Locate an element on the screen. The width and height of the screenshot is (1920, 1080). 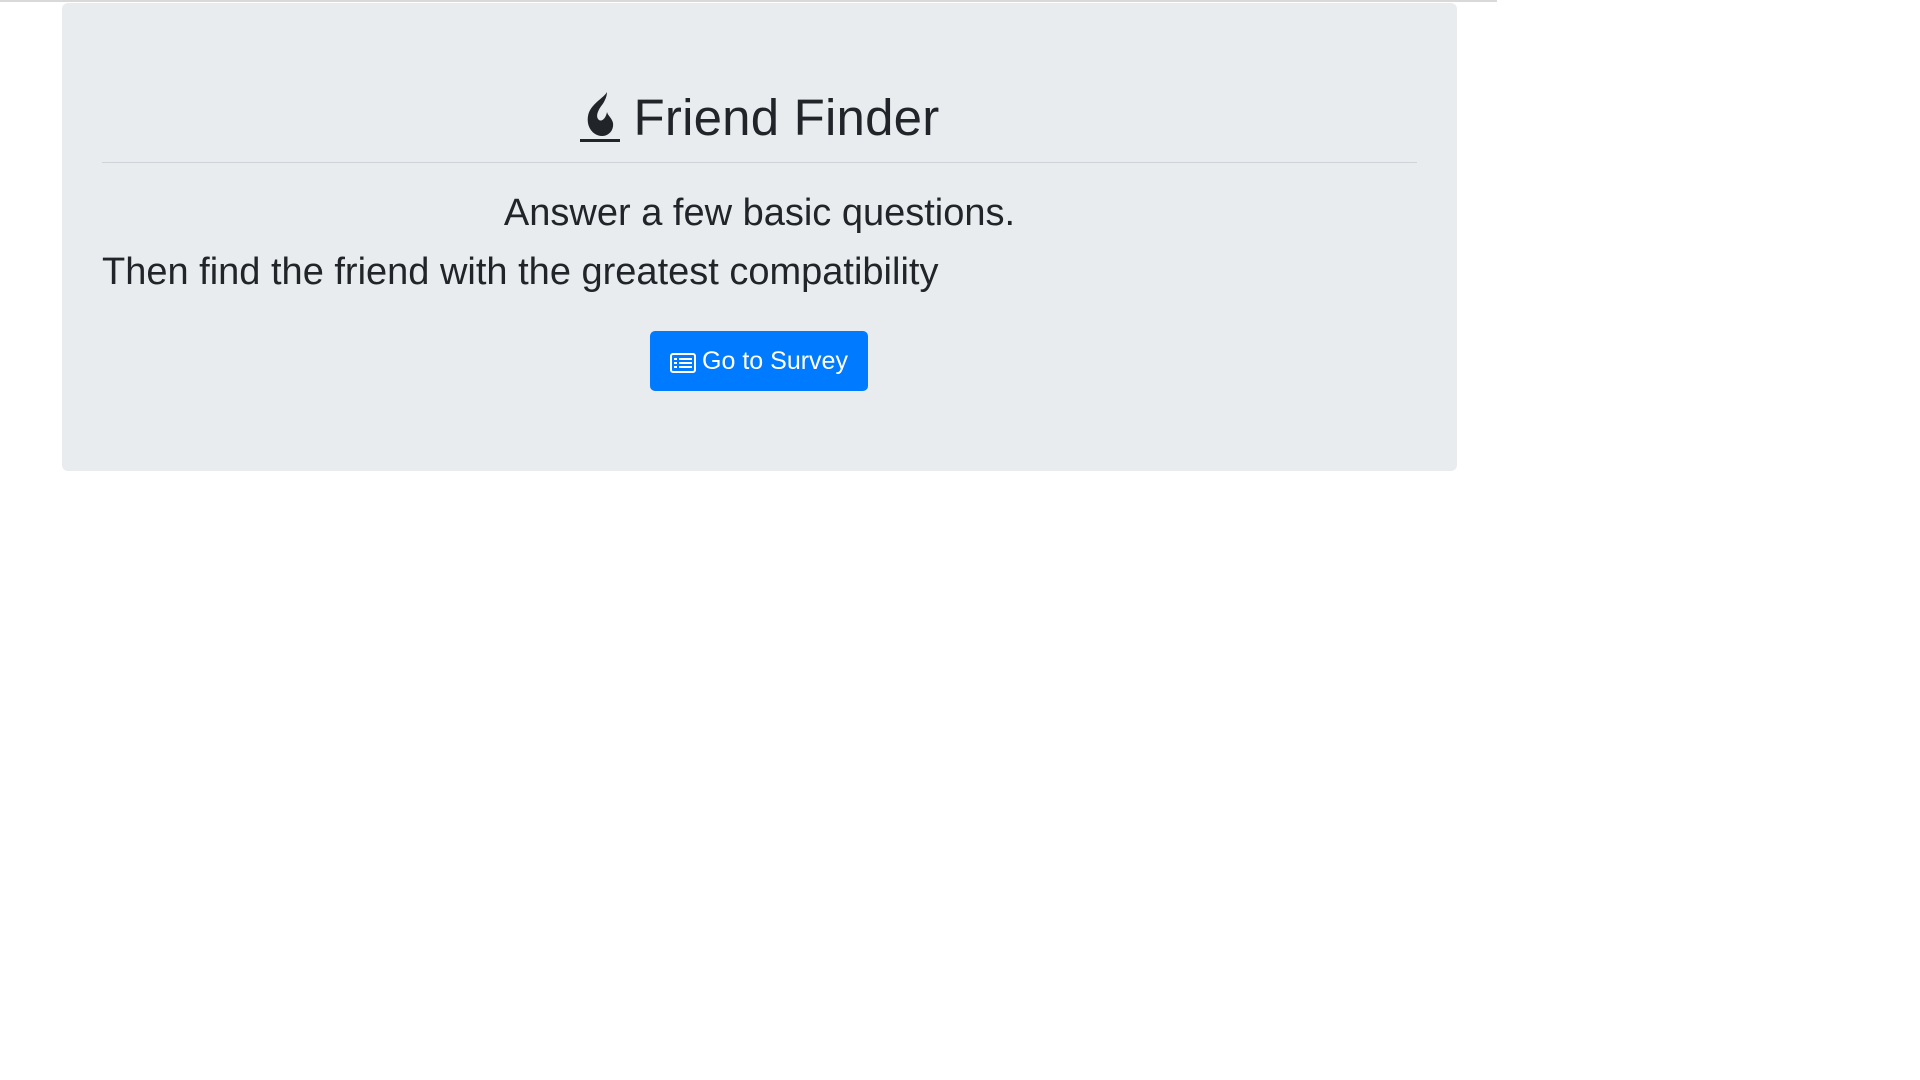
go-to-survey-label: Go to Survey is located at coordinates (775, 360).